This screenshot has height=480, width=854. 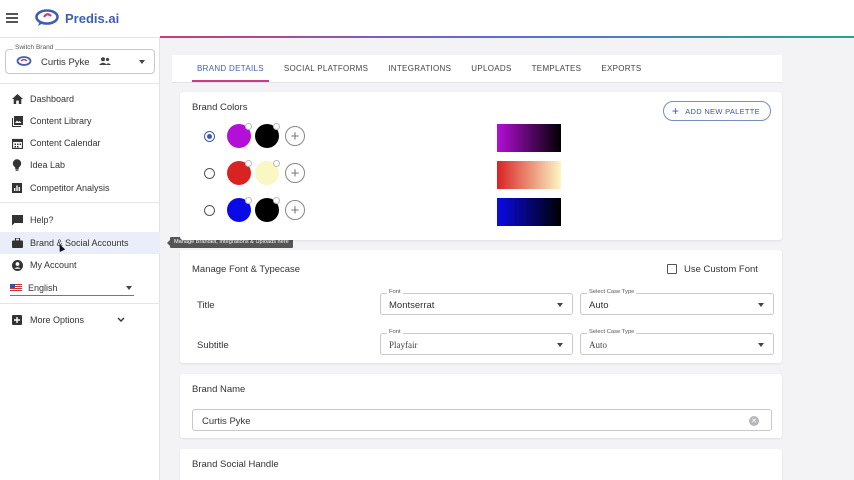 I want to click on briefcase-icon, so click(x=17, y=243).